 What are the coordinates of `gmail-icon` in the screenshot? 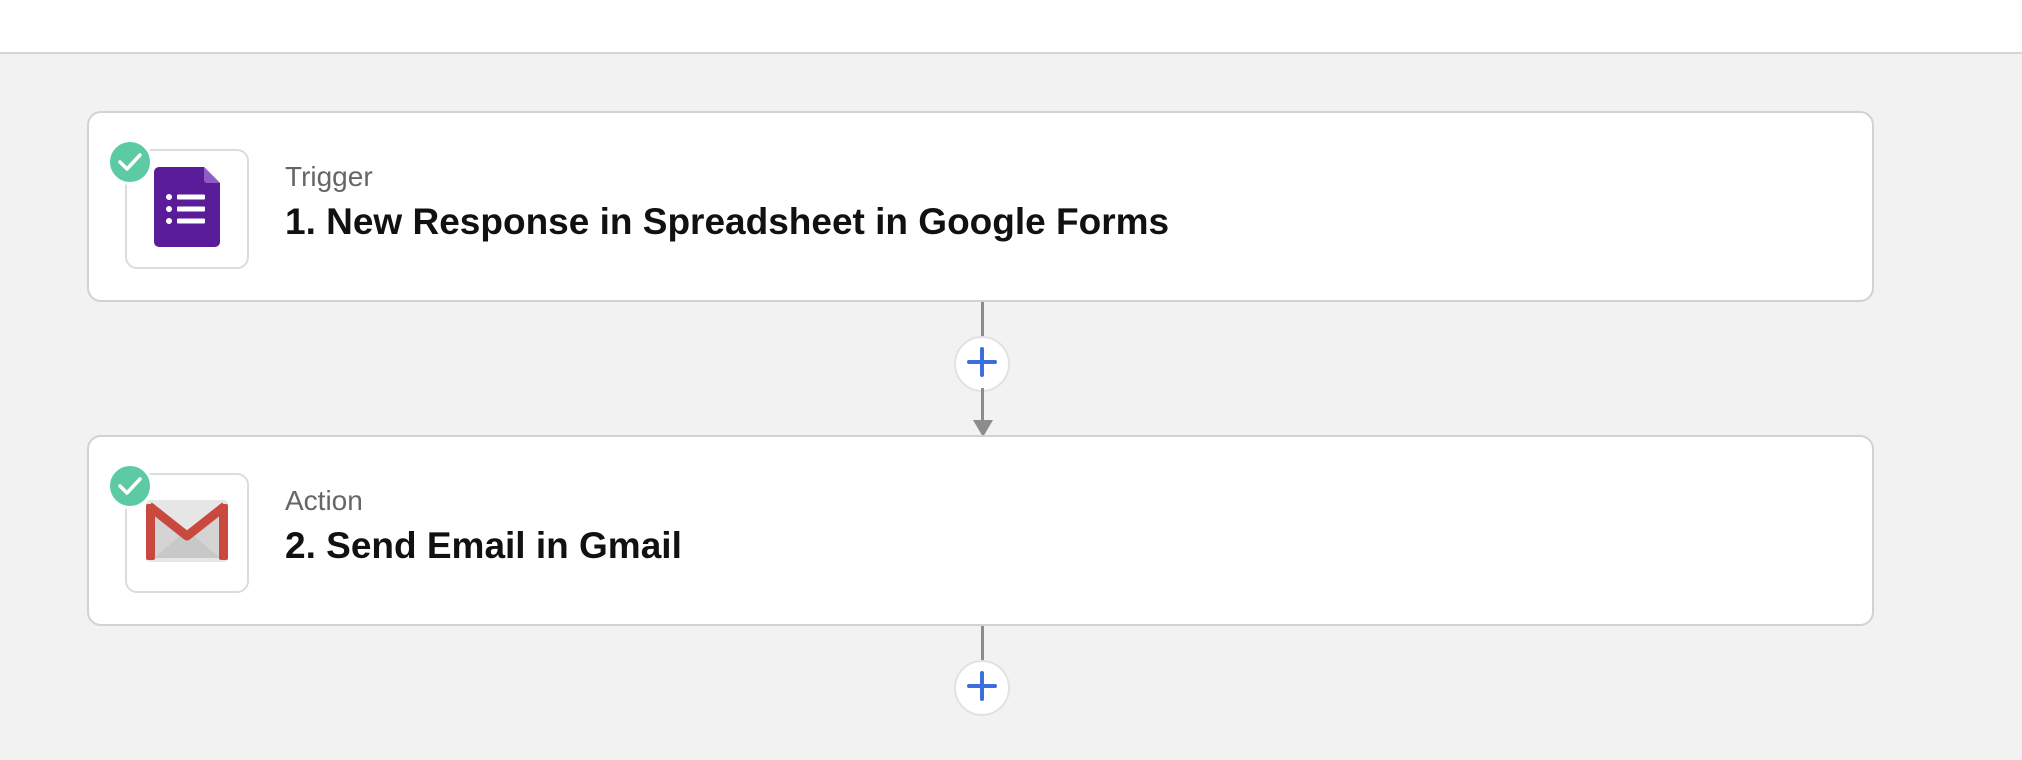 It's located at (187, 533).